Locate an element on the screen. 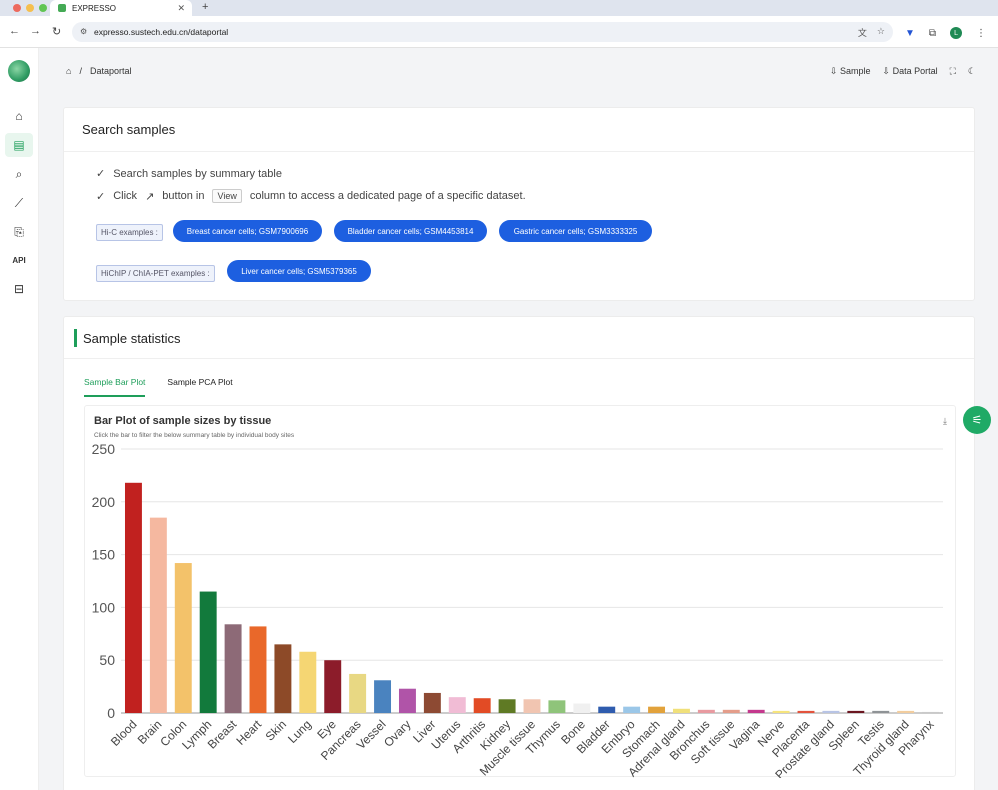 This screenshot has width=998, height=790. favicon-icon is located at coordinates (62, 8).